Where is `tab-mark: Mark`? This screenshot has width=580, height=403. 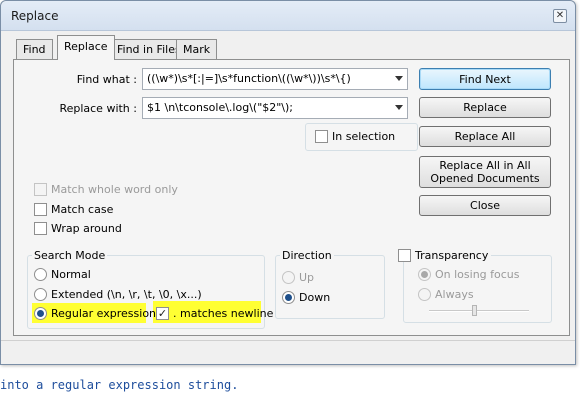 tab-mark: Mark is located at coordinates (197, 49).